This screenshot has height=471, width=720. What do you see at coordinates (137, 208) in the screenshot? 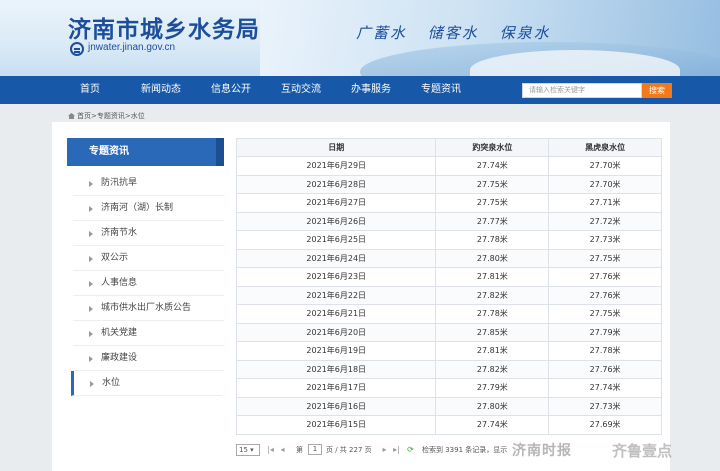
I see `sidebar-item-label: 济南河（湖）长制` at bounding box center [137, 208].